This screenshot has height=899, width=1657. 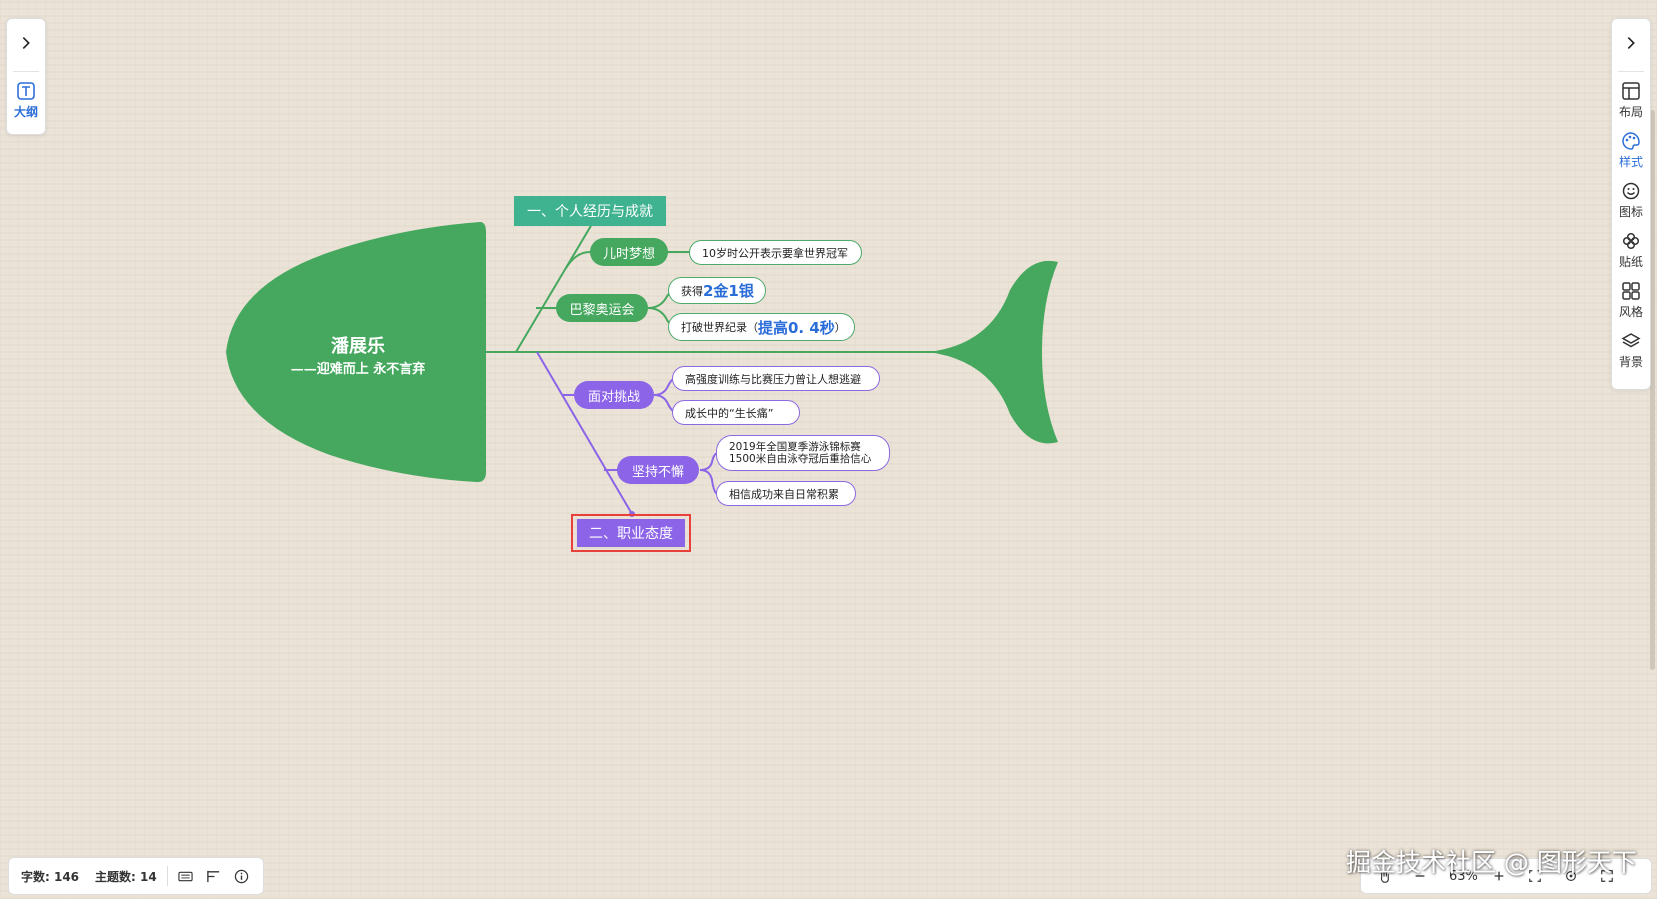 I want to click on branch2-label: 二、职业态度, so click(x=631, y=534).